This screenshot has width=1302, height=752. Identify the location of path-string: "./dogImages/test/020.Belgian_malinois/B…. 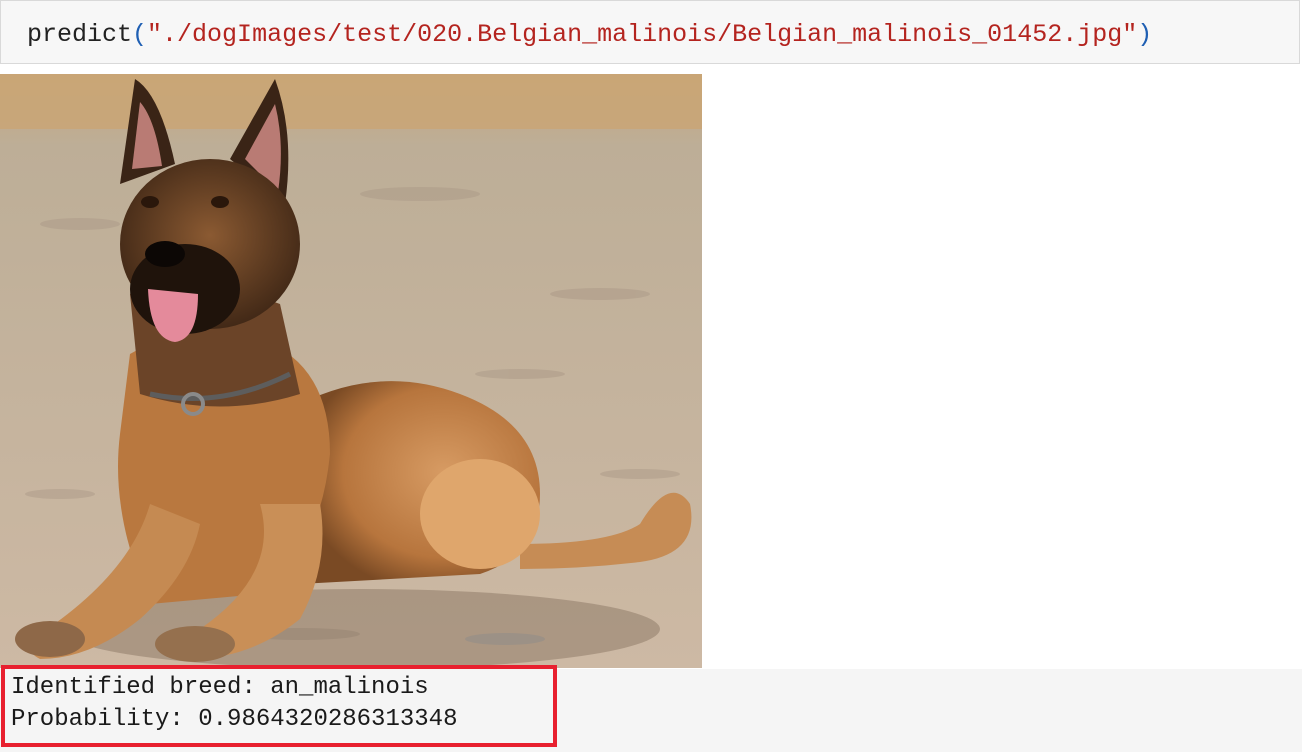
(642, 34).